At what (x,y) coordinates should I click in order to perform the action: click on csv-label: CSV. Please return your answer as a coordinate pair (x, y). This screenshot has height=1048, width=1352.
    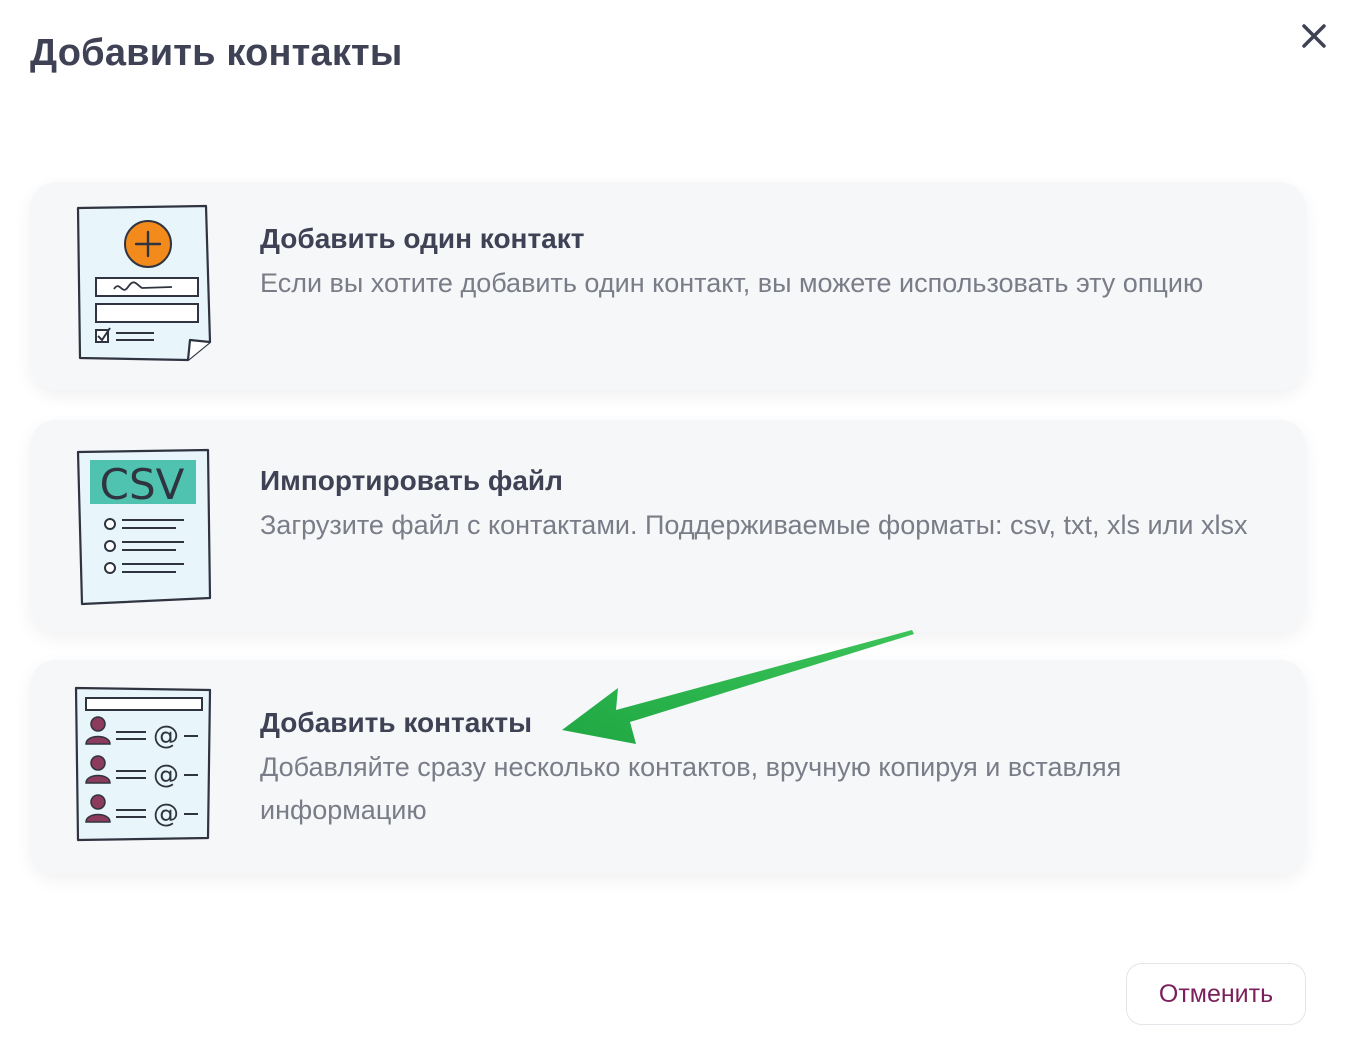
    Looking at the image, I should click on (142, 484).